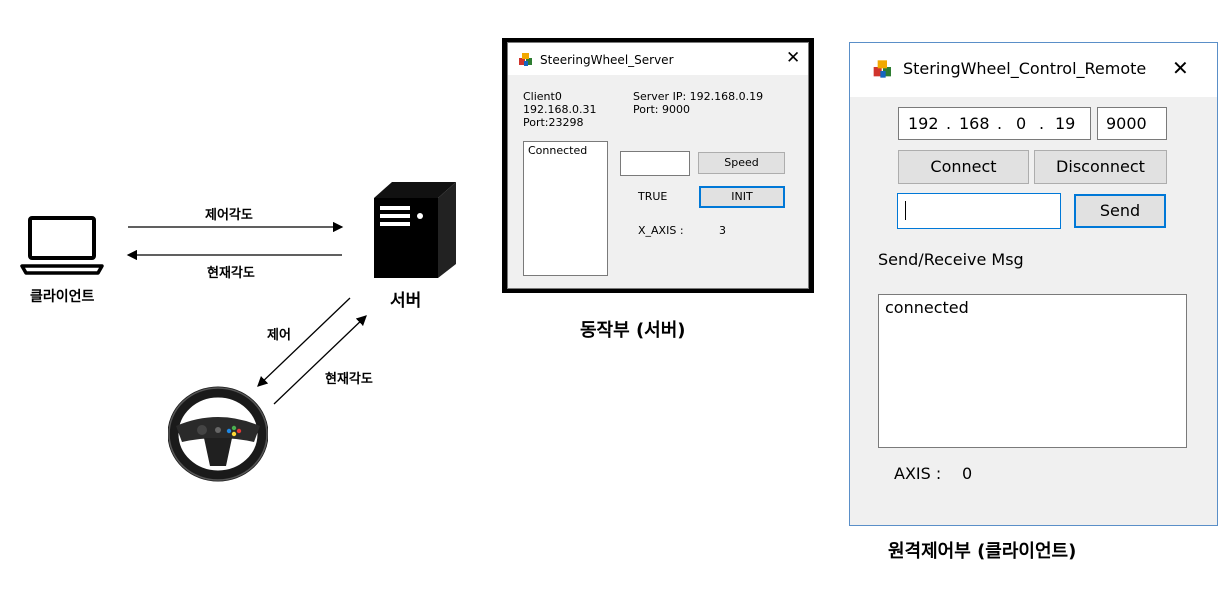 The image size is (1230, 607). I want to click on steering-wheel-icon, so click(218, 434).